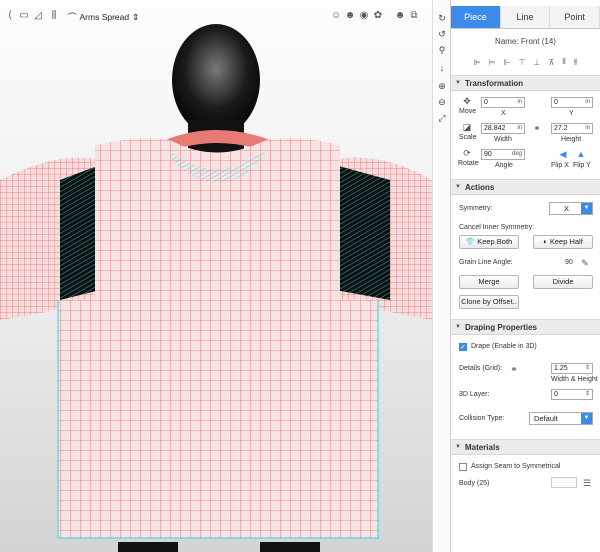 The width and height of the screenshot is (600, 552). Describe the element at coordinates (563, 154) in the screenshot. I see `flip-x-icon: ◀` at that location.